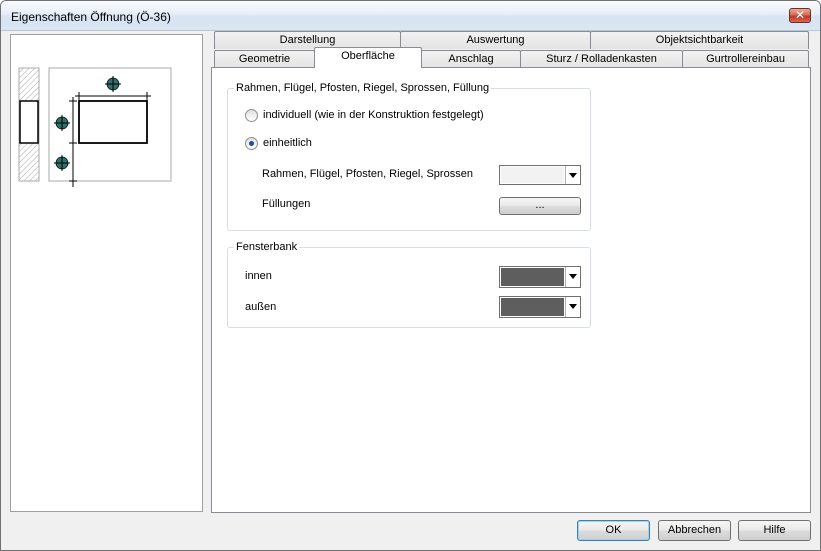 This screenshot has height=551, width=821. Describe the element at coordinates (251, 115) in the screenshot. I see `radio-individual-indicator` at that location.